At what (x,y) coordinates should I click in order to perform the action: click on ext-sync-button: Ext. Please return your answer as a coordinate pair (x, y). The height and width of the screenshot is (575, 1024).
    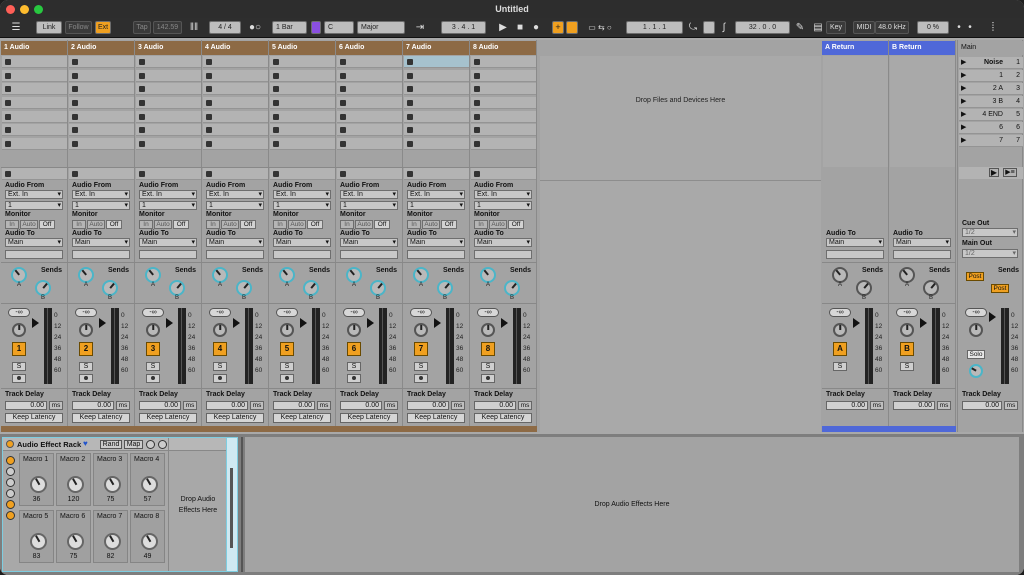
    Looking at the image, I should click on (103, 27).